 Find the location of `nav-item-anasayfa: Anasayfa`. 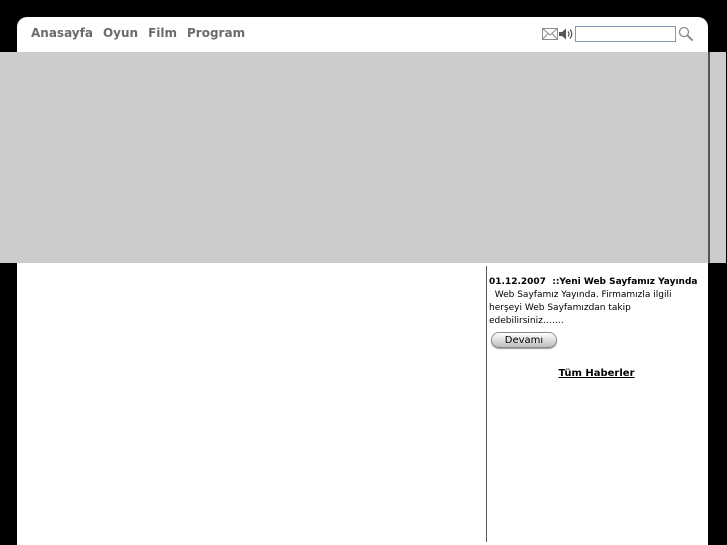

nav-item-anasayfa: Anasayfa is located at coordinates (62, 33).